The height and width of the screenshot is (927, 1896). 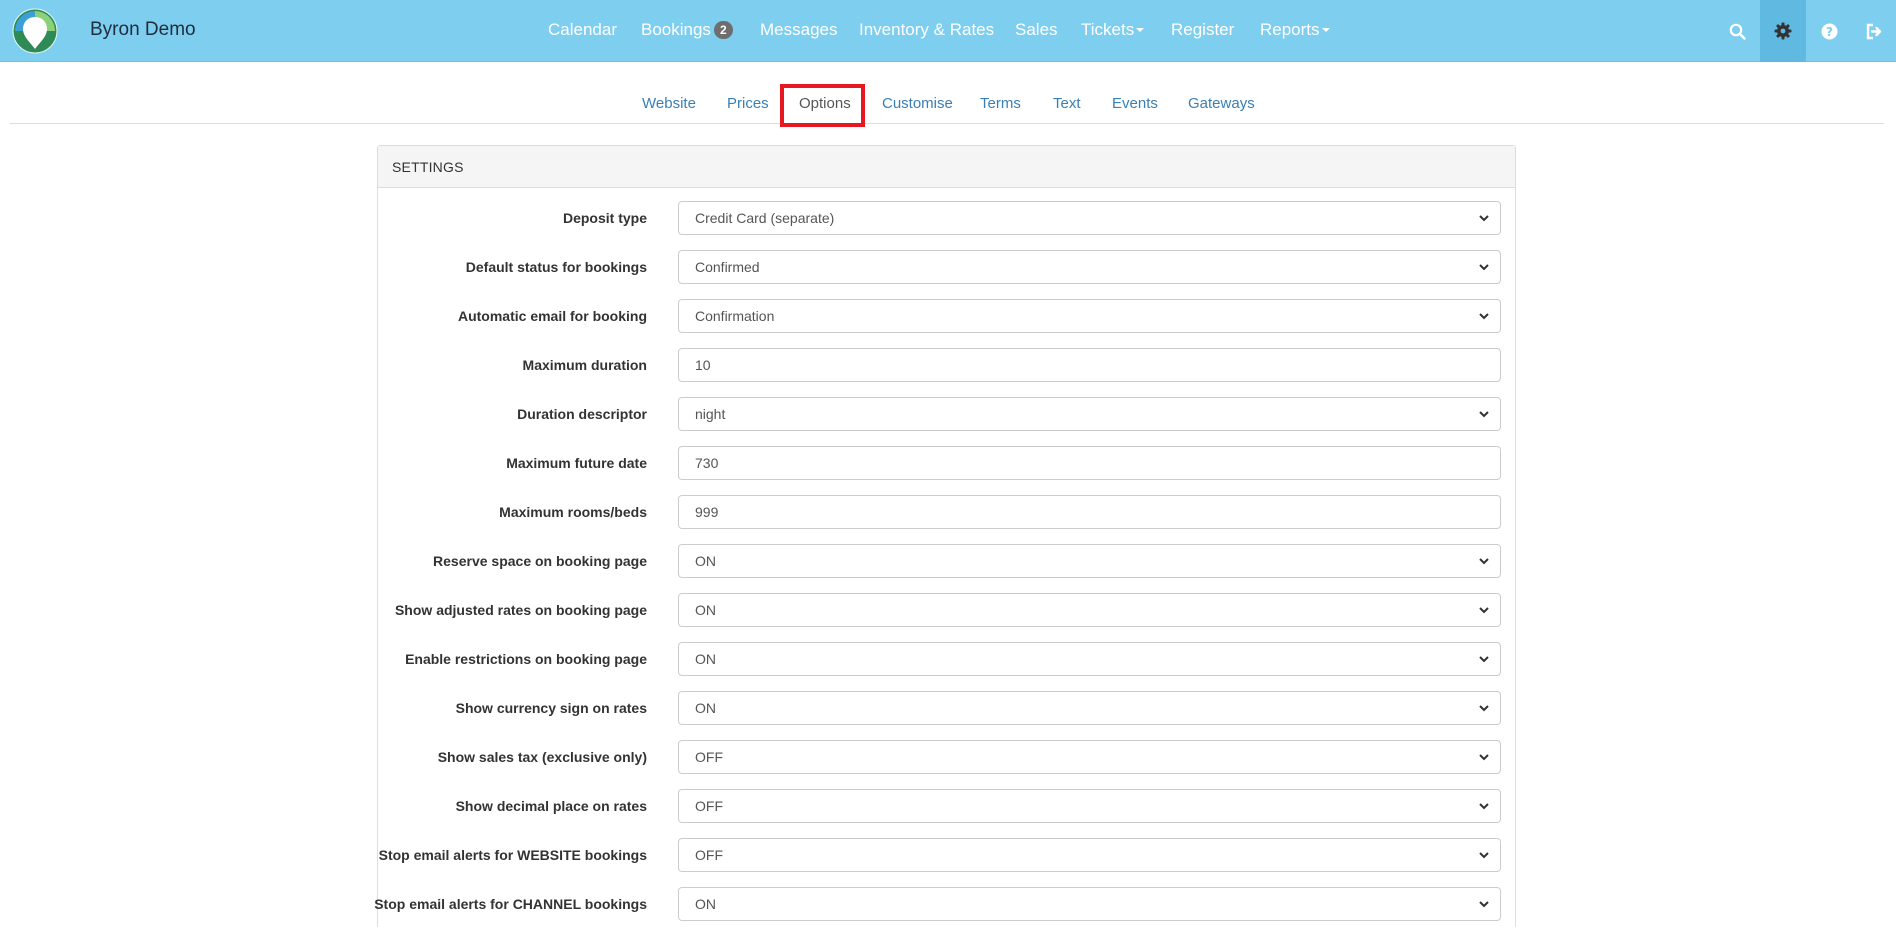 What do you see at coordinates (765, 218) in the screenshot?
I see `selected-value: Credit Card (separate)` at bounding box center [765, 218].